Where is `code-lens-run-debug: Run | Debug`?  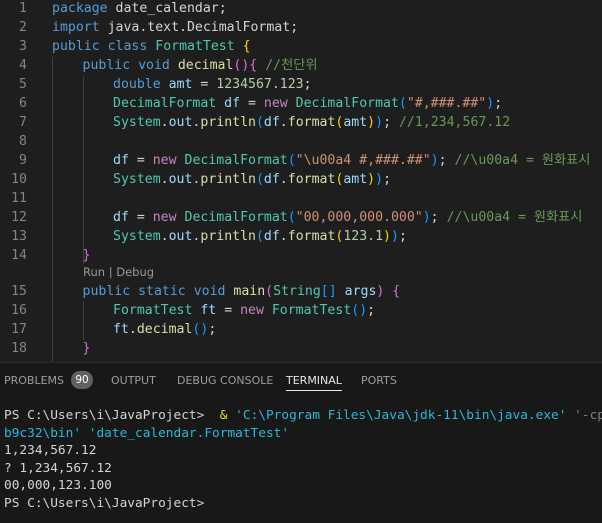
code-lens-run-debug: Run | Debug is located at coordinates (118, 272).